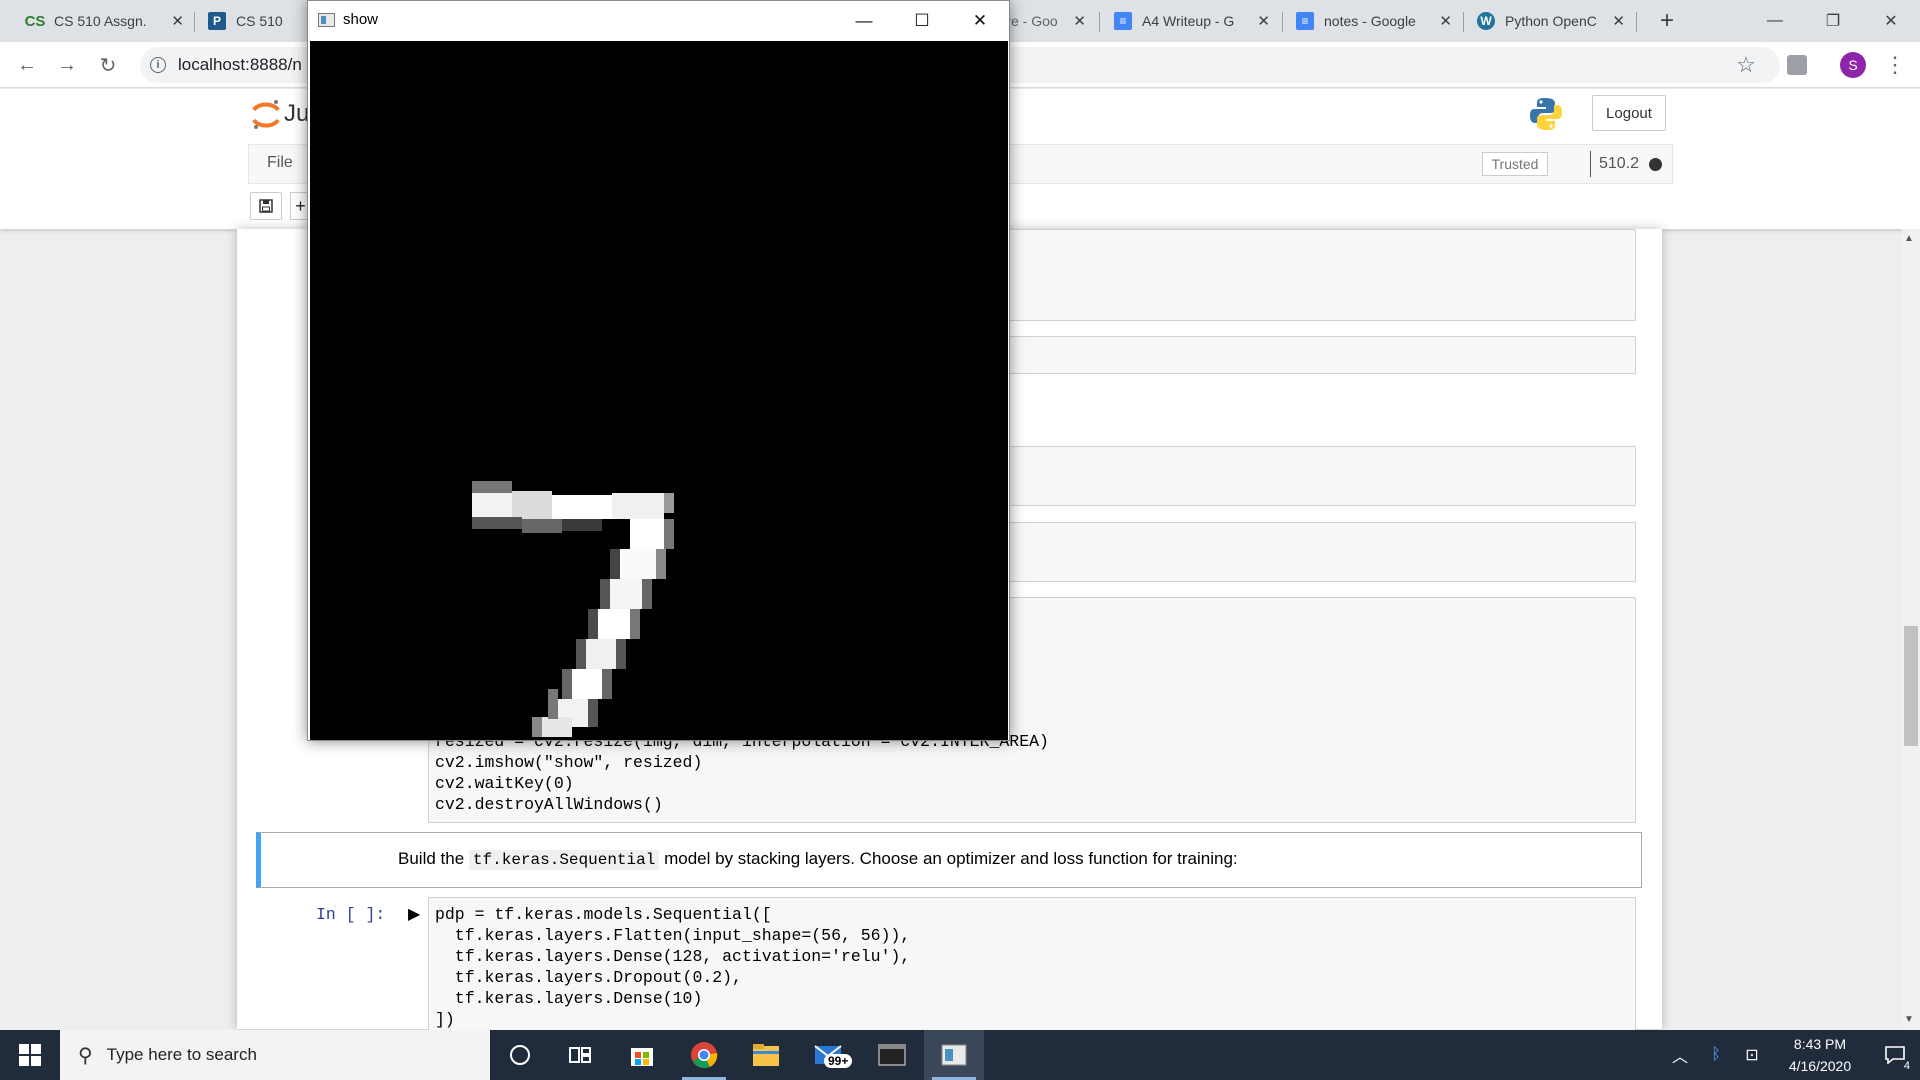 The image size is (1920, 1080). What do you see at coordinates (1629, 113) in the screenshot?
I see `logout-button: Logout` at bounding box center [1629, 113].